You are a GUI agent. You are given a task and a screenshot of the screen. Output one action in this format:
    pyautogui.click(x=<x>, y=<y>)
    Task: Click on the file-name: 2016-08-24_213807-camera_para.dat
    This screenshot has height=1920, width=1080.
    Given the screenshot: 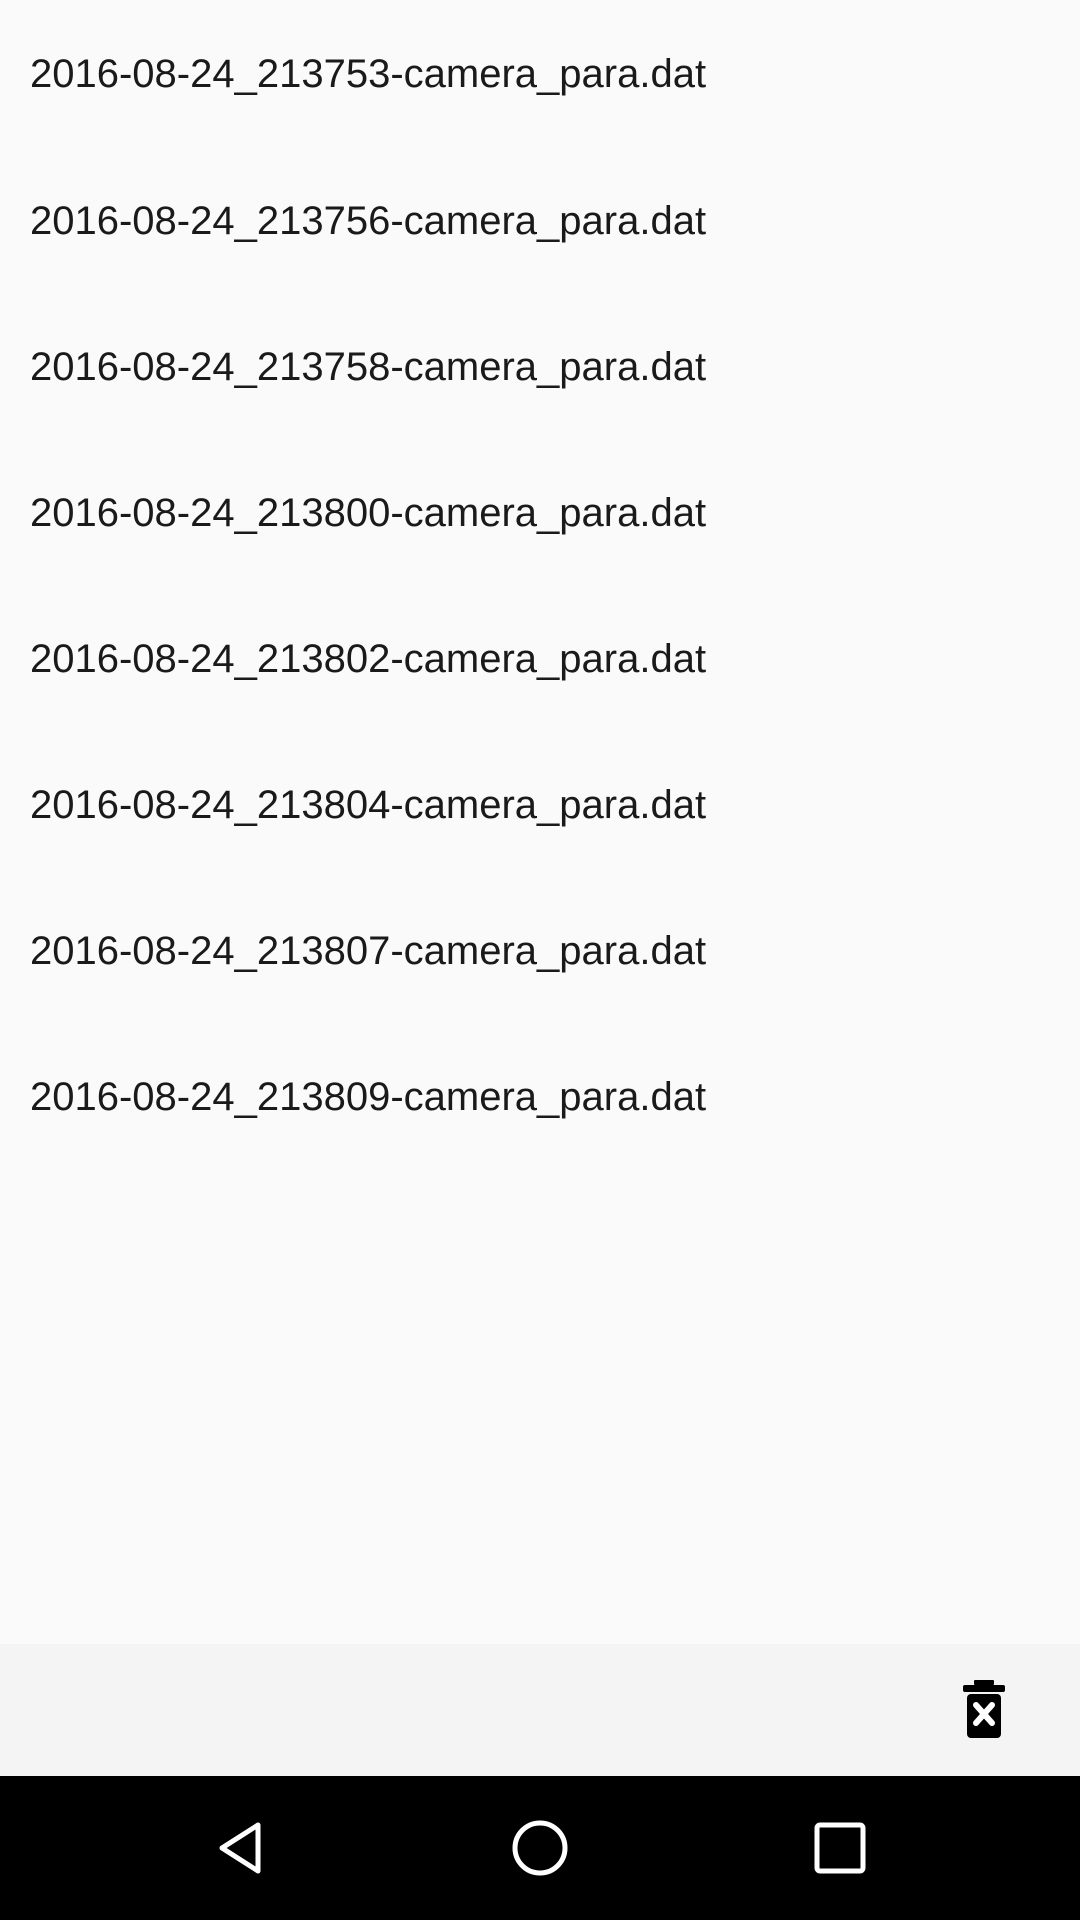 What is the action you would take?
    pyautogui.click(x=368, y=951)
    